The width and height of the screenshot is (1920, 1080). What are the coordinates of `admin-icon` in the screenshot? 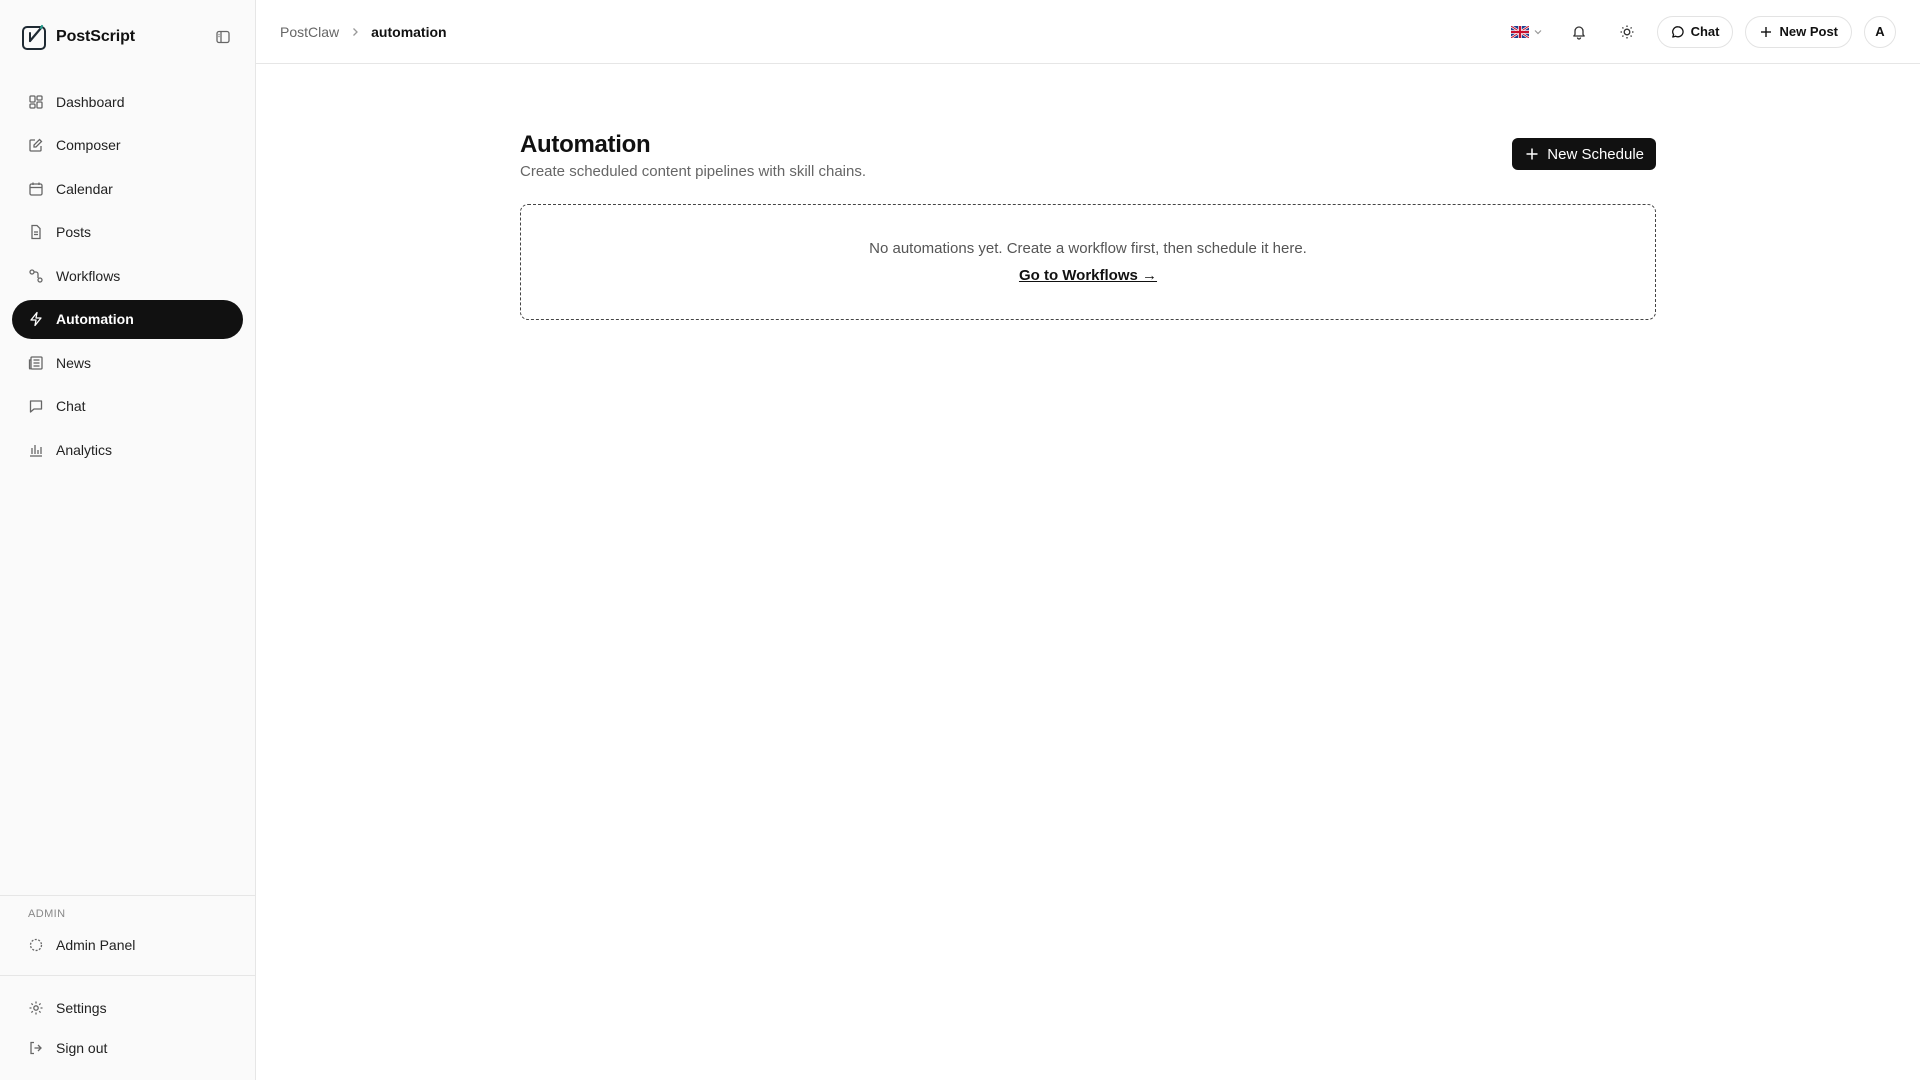 It's located at (36, 945).